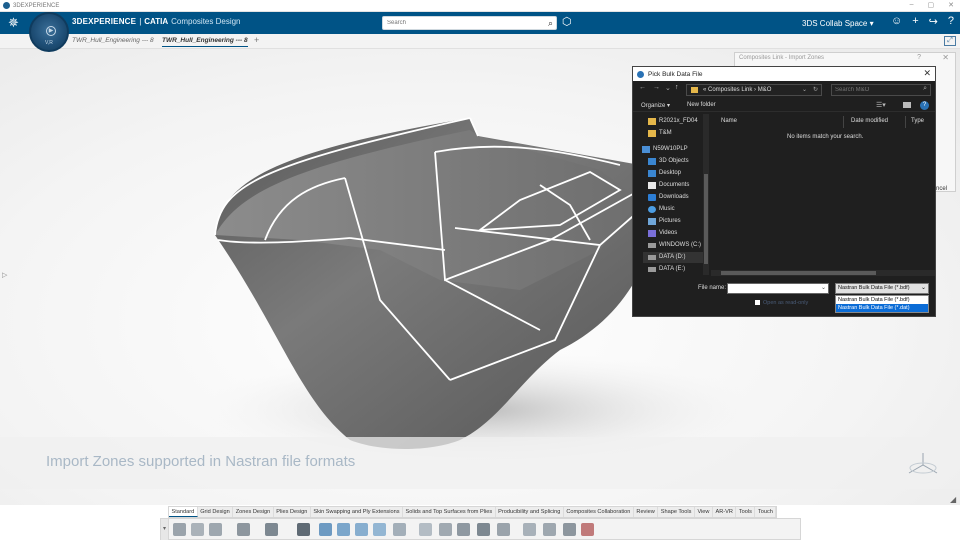  Describe the element at coordinates (676, 161) in the screenshot. I see `nav-item-3d-objects: 3D Objects` at that location.